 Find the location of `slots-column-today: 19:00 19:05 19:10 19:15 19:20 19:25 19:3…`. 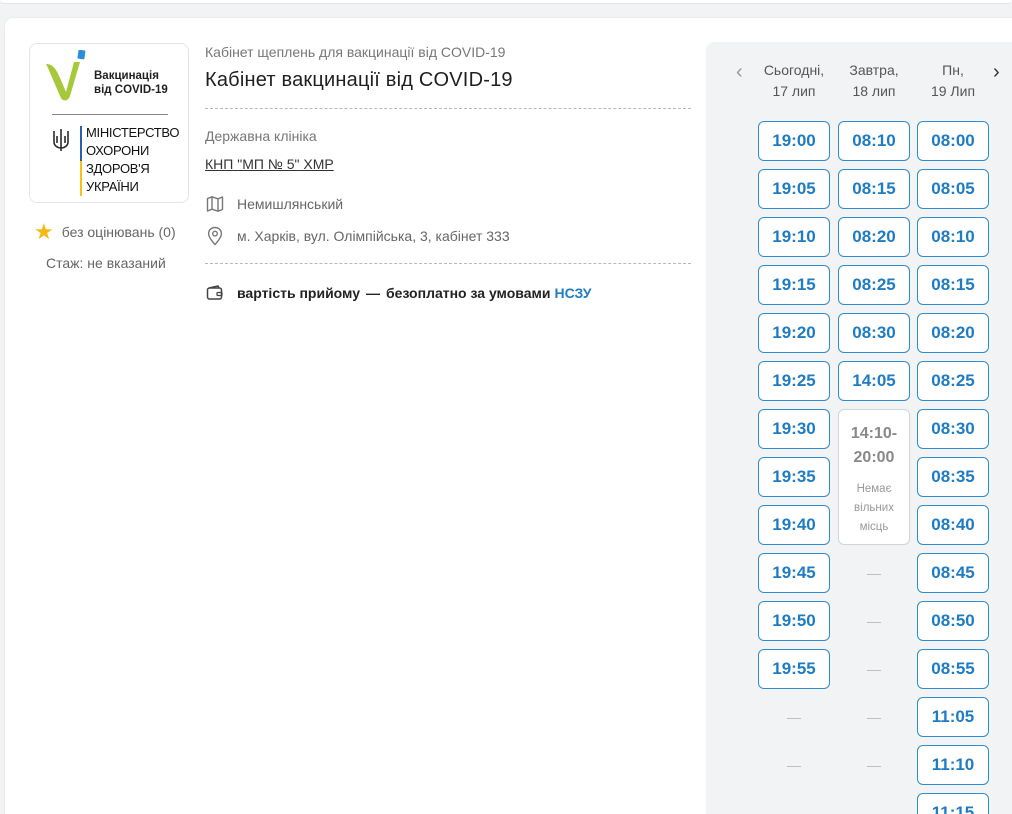

slots-column-today: 19:00 19:05 19:10 19:15 19:20 19:25 19:3… is located at coordinates (794, 467).